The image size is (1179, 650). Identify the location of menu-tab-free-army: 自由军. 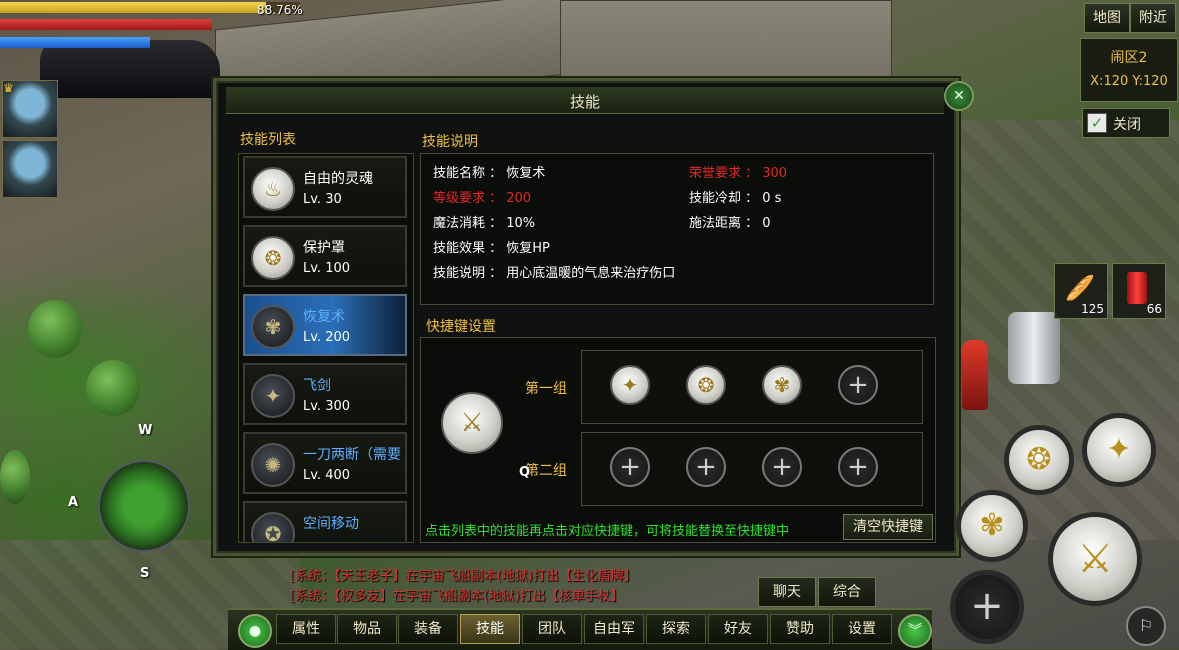
(614, 629).